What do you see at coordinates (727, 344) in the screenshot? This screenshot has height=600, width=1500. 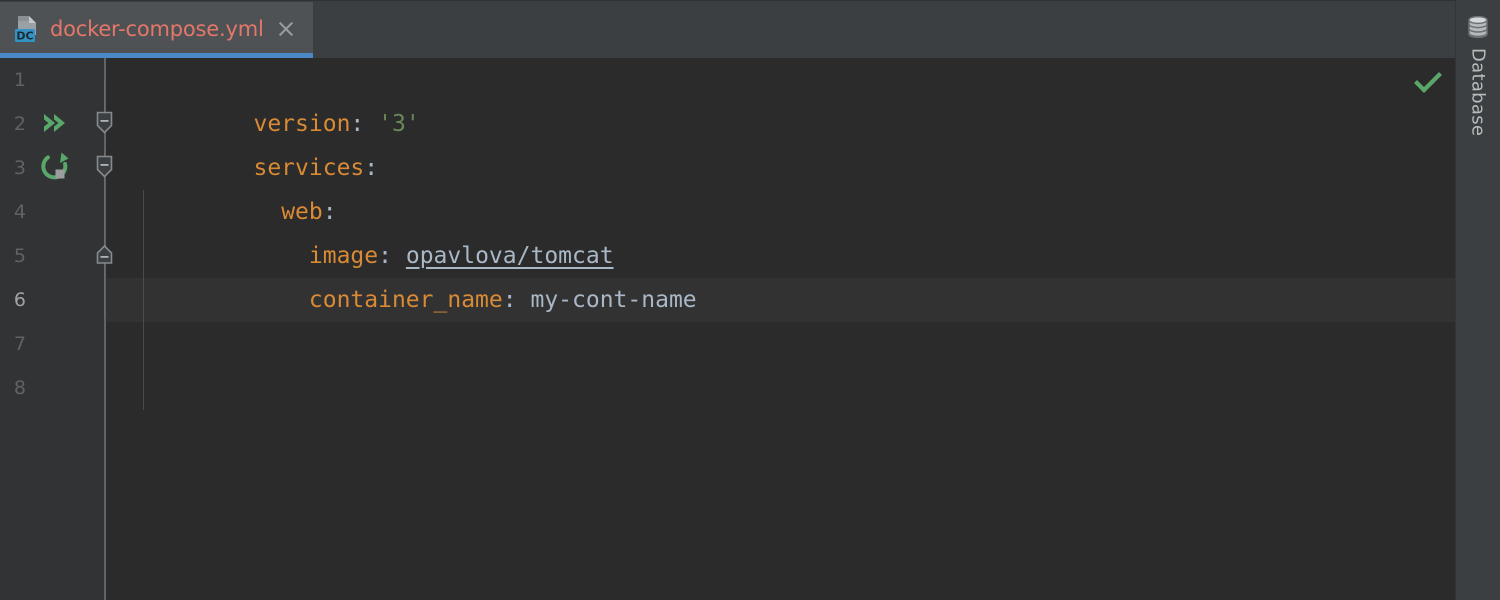 I see `code-line: 7` at bounding box center [727, 344].